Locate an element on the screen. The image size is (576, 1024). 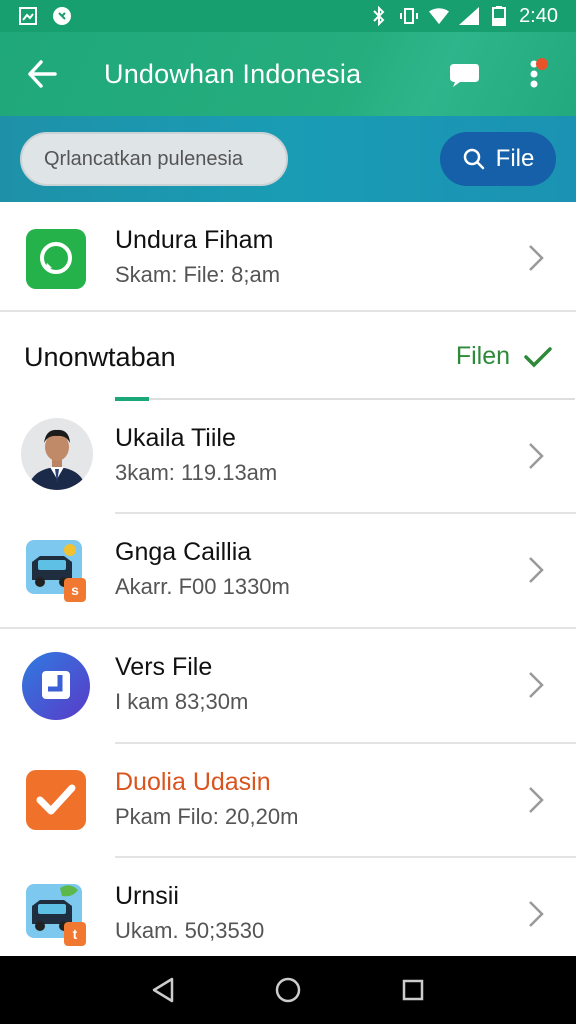
circle-home-icon is located at coordinates (288, 990).